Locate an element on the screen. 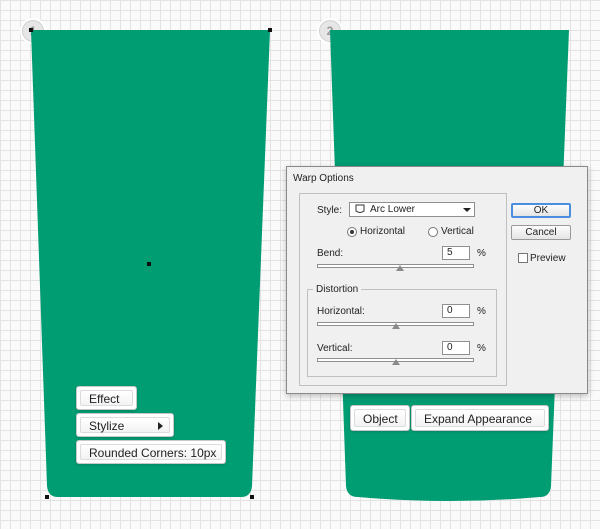  dialog-title: Warp Options is located at coordinates (323, 178).